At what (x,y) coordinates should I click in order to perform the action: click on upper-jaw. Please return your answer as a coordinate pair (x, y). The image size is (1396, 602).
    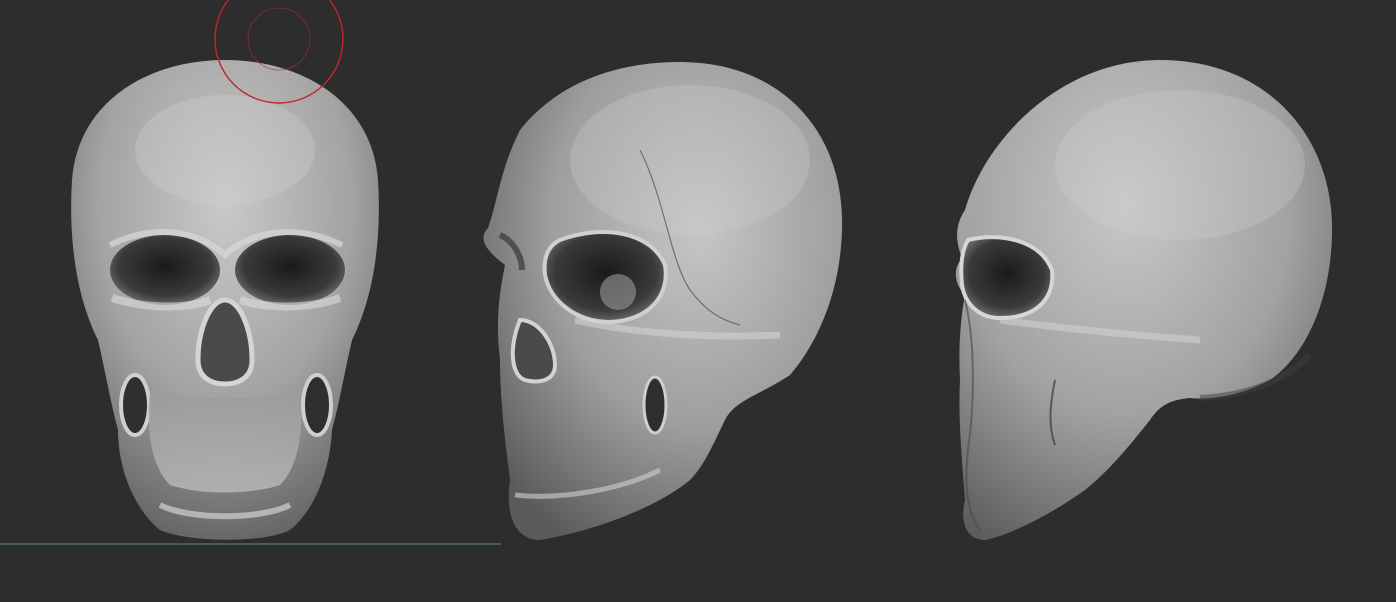
    Looking at the image, I should click on (225, 441).